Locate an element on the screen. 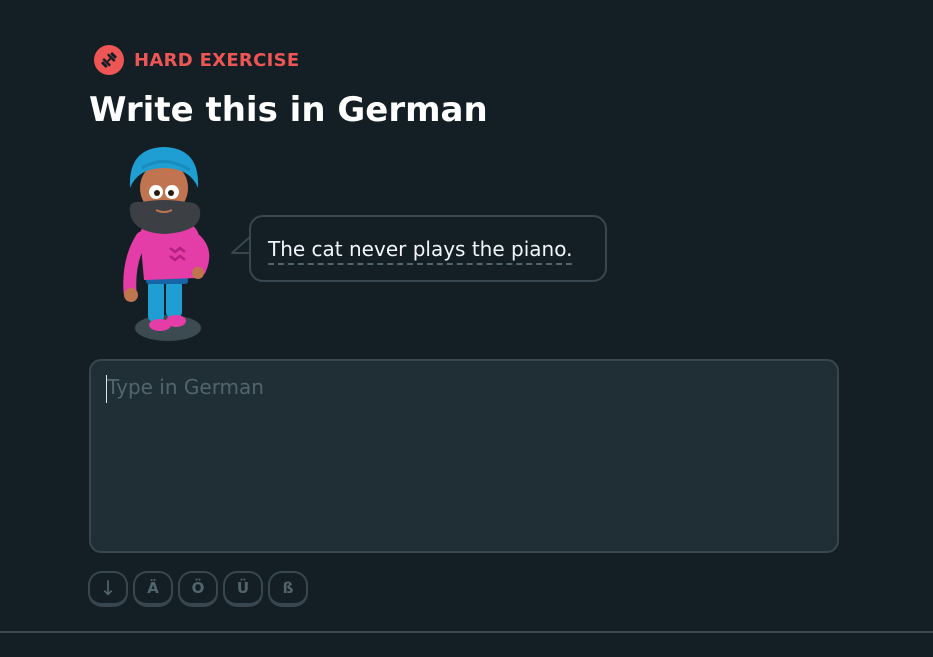 The height and width of the screenshot is (657, 933). prompt-sentence: The cat never plays the piano. is located at coordinates (420, 251).